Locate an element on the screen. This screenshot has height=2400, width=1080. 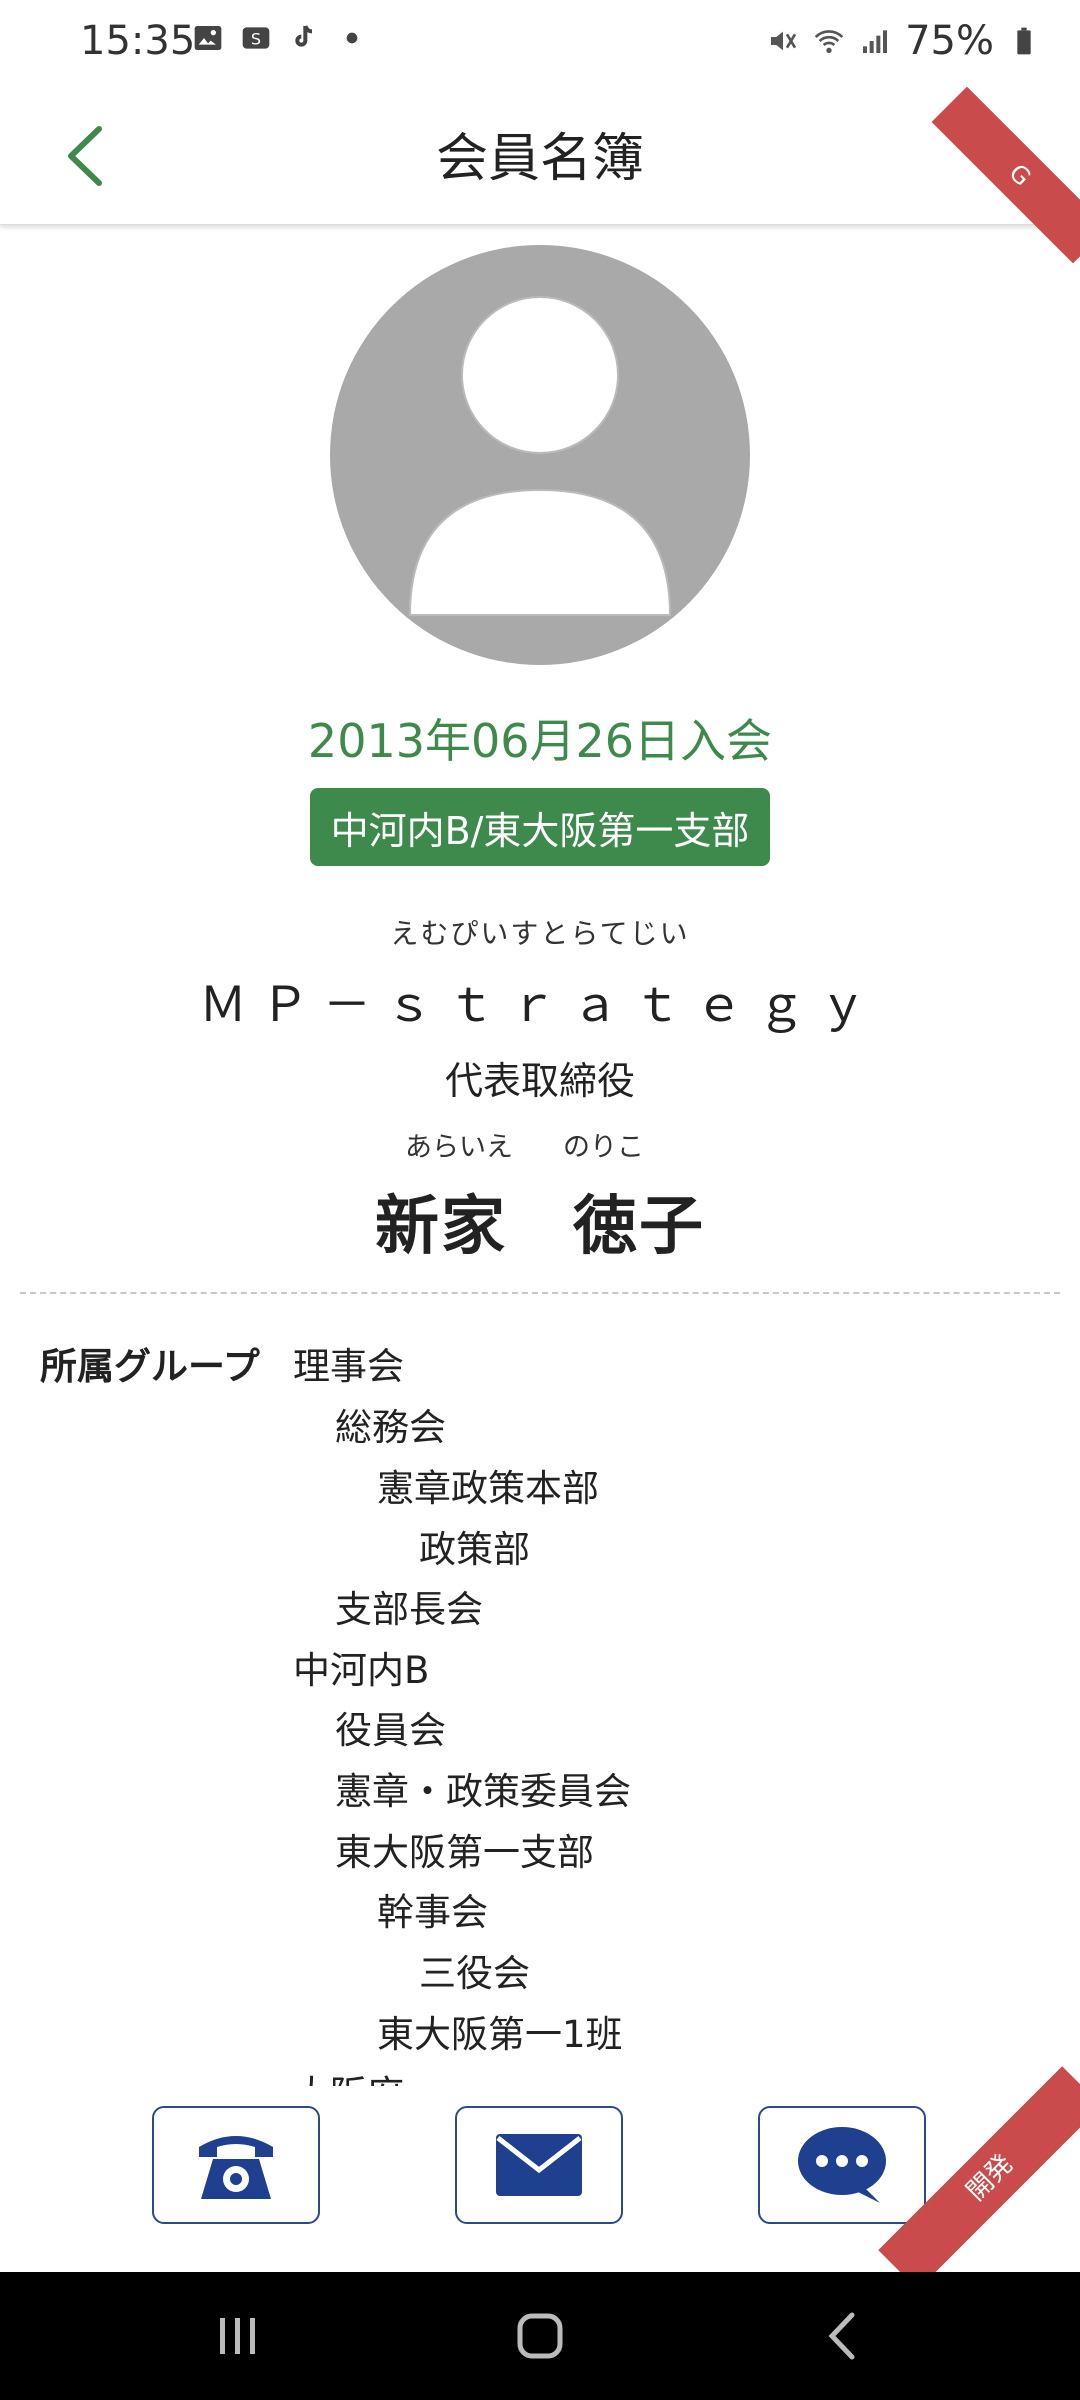
person-placeholder-icon is located at coordinates (540, 456).